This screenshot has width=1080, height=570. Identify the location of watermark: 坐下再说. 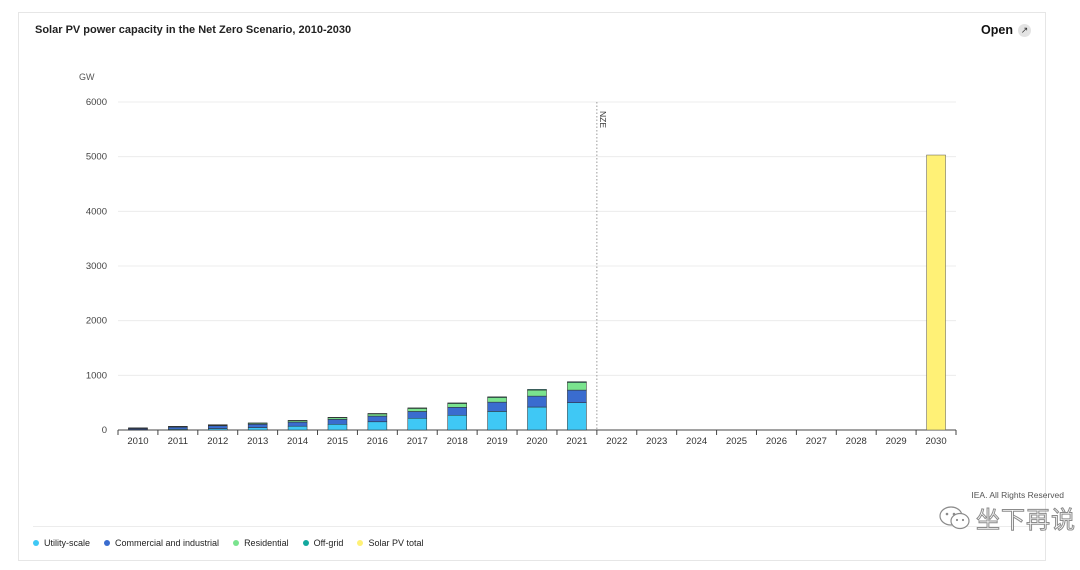
(1007, 517).